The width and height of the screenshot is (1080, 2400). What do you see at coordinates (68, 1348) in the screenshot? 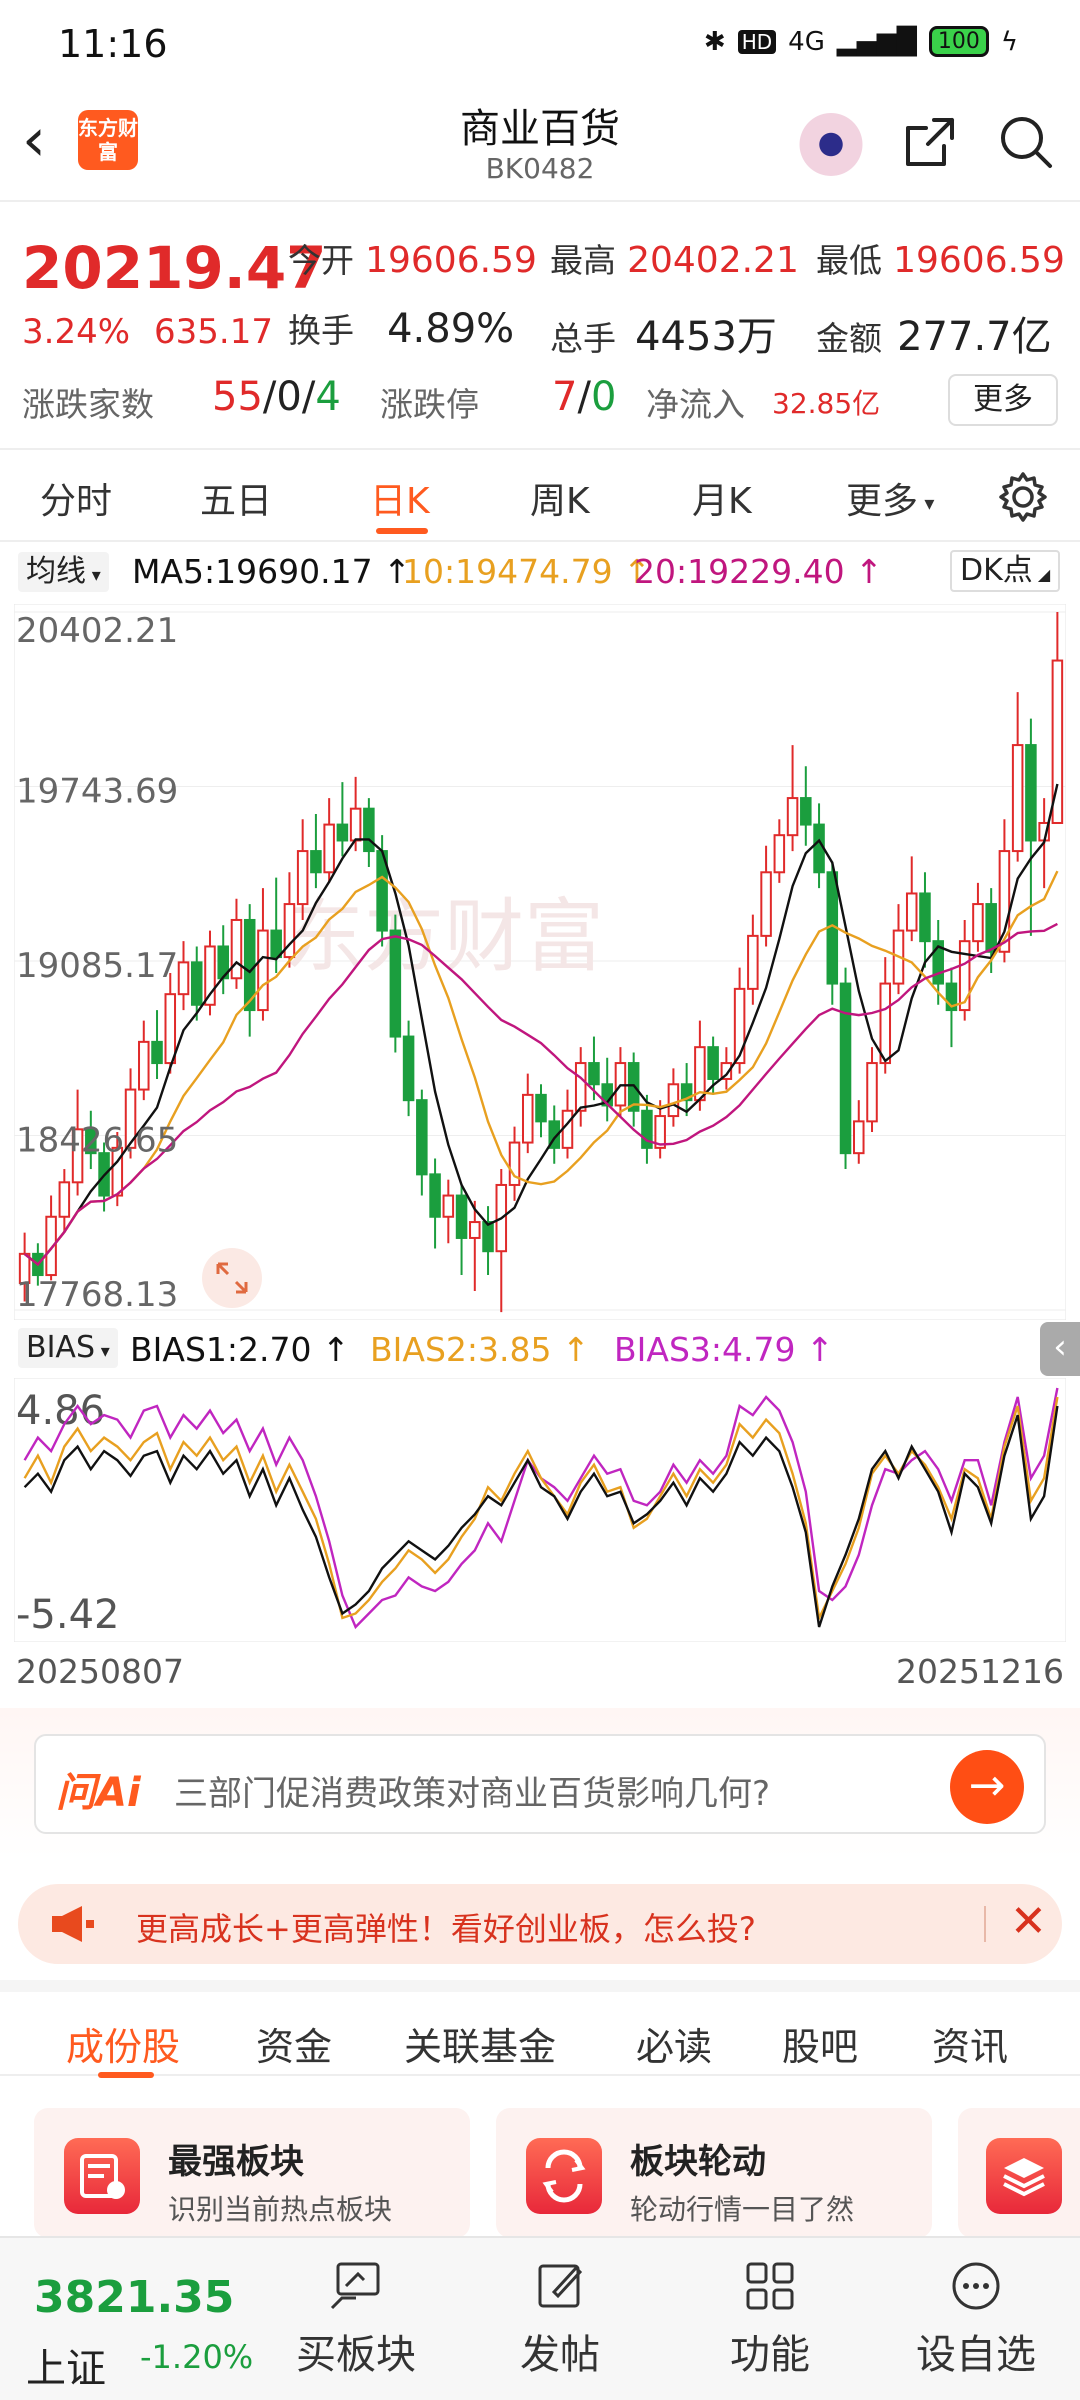
I see `indicator-selector: BIAS ▾` at bounding box center [68, 1348].